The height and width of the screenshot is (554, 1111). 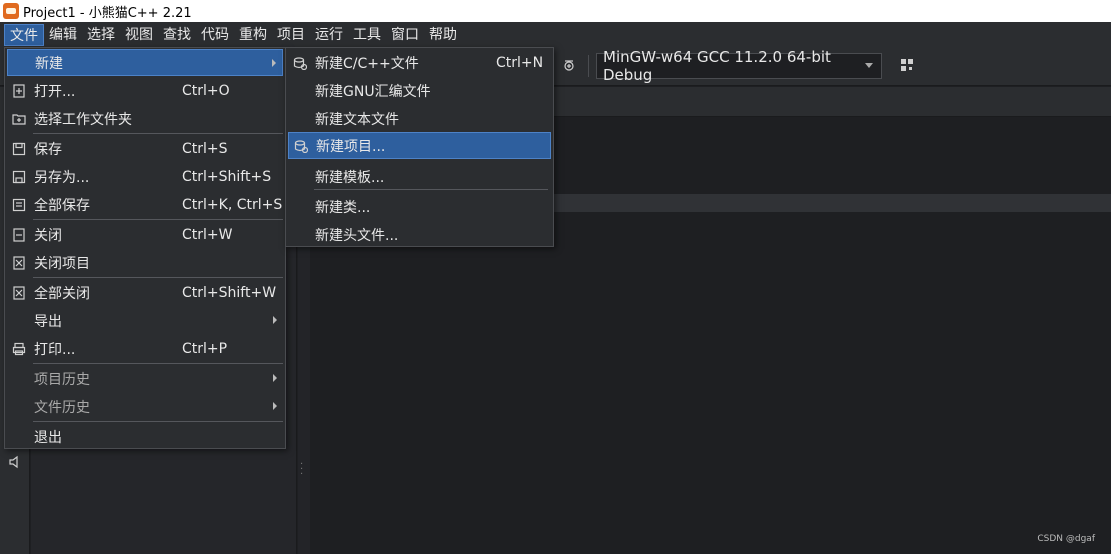 I want to click on menu-item-export: 导出, so click(x=145, y=320).